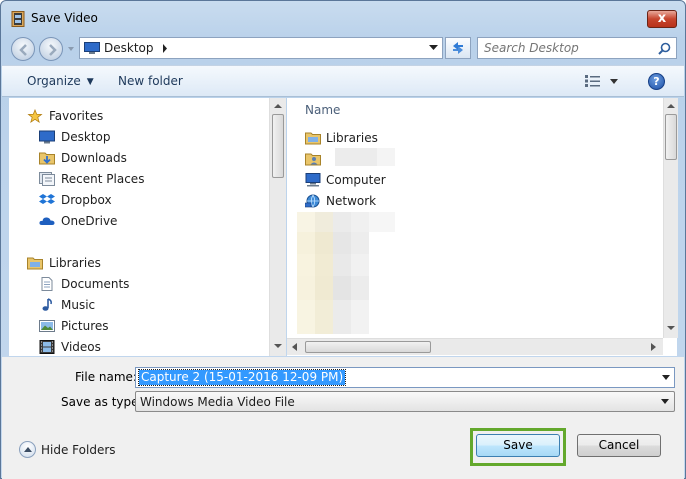 The image size is (686, 479). What do you see at coordinates (352, 138) in the screenshot?
I see `list-item-label: Libraries` at bounding box center [352, 138].